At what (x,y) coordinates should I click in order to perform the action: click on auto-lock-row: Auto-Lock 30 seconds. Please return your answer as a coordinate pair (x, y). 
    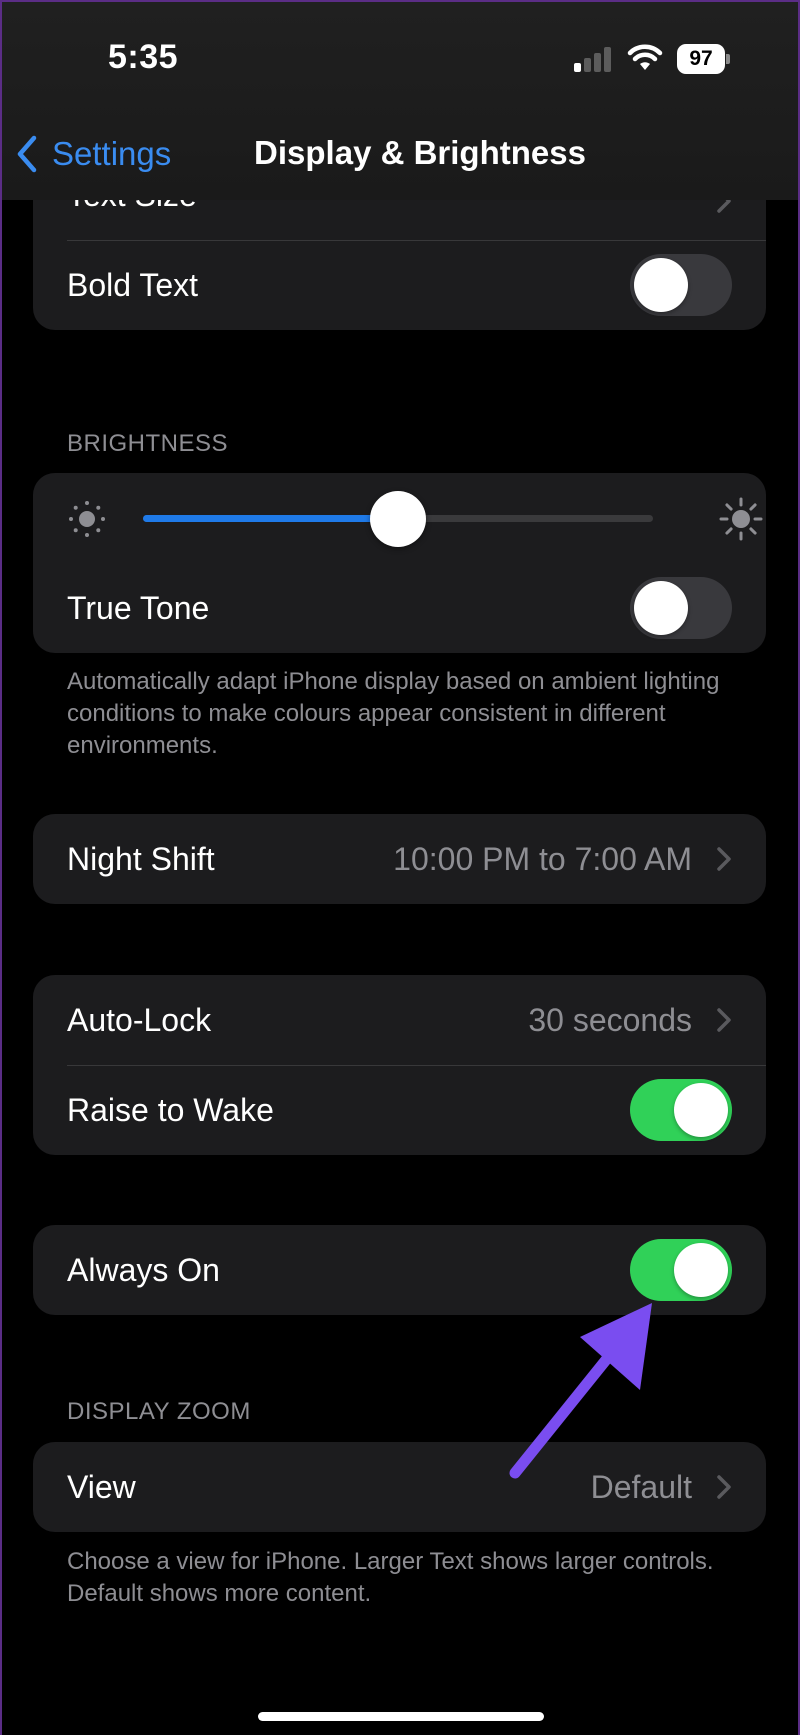
    Looking at the image, I should click on (399, 1020).